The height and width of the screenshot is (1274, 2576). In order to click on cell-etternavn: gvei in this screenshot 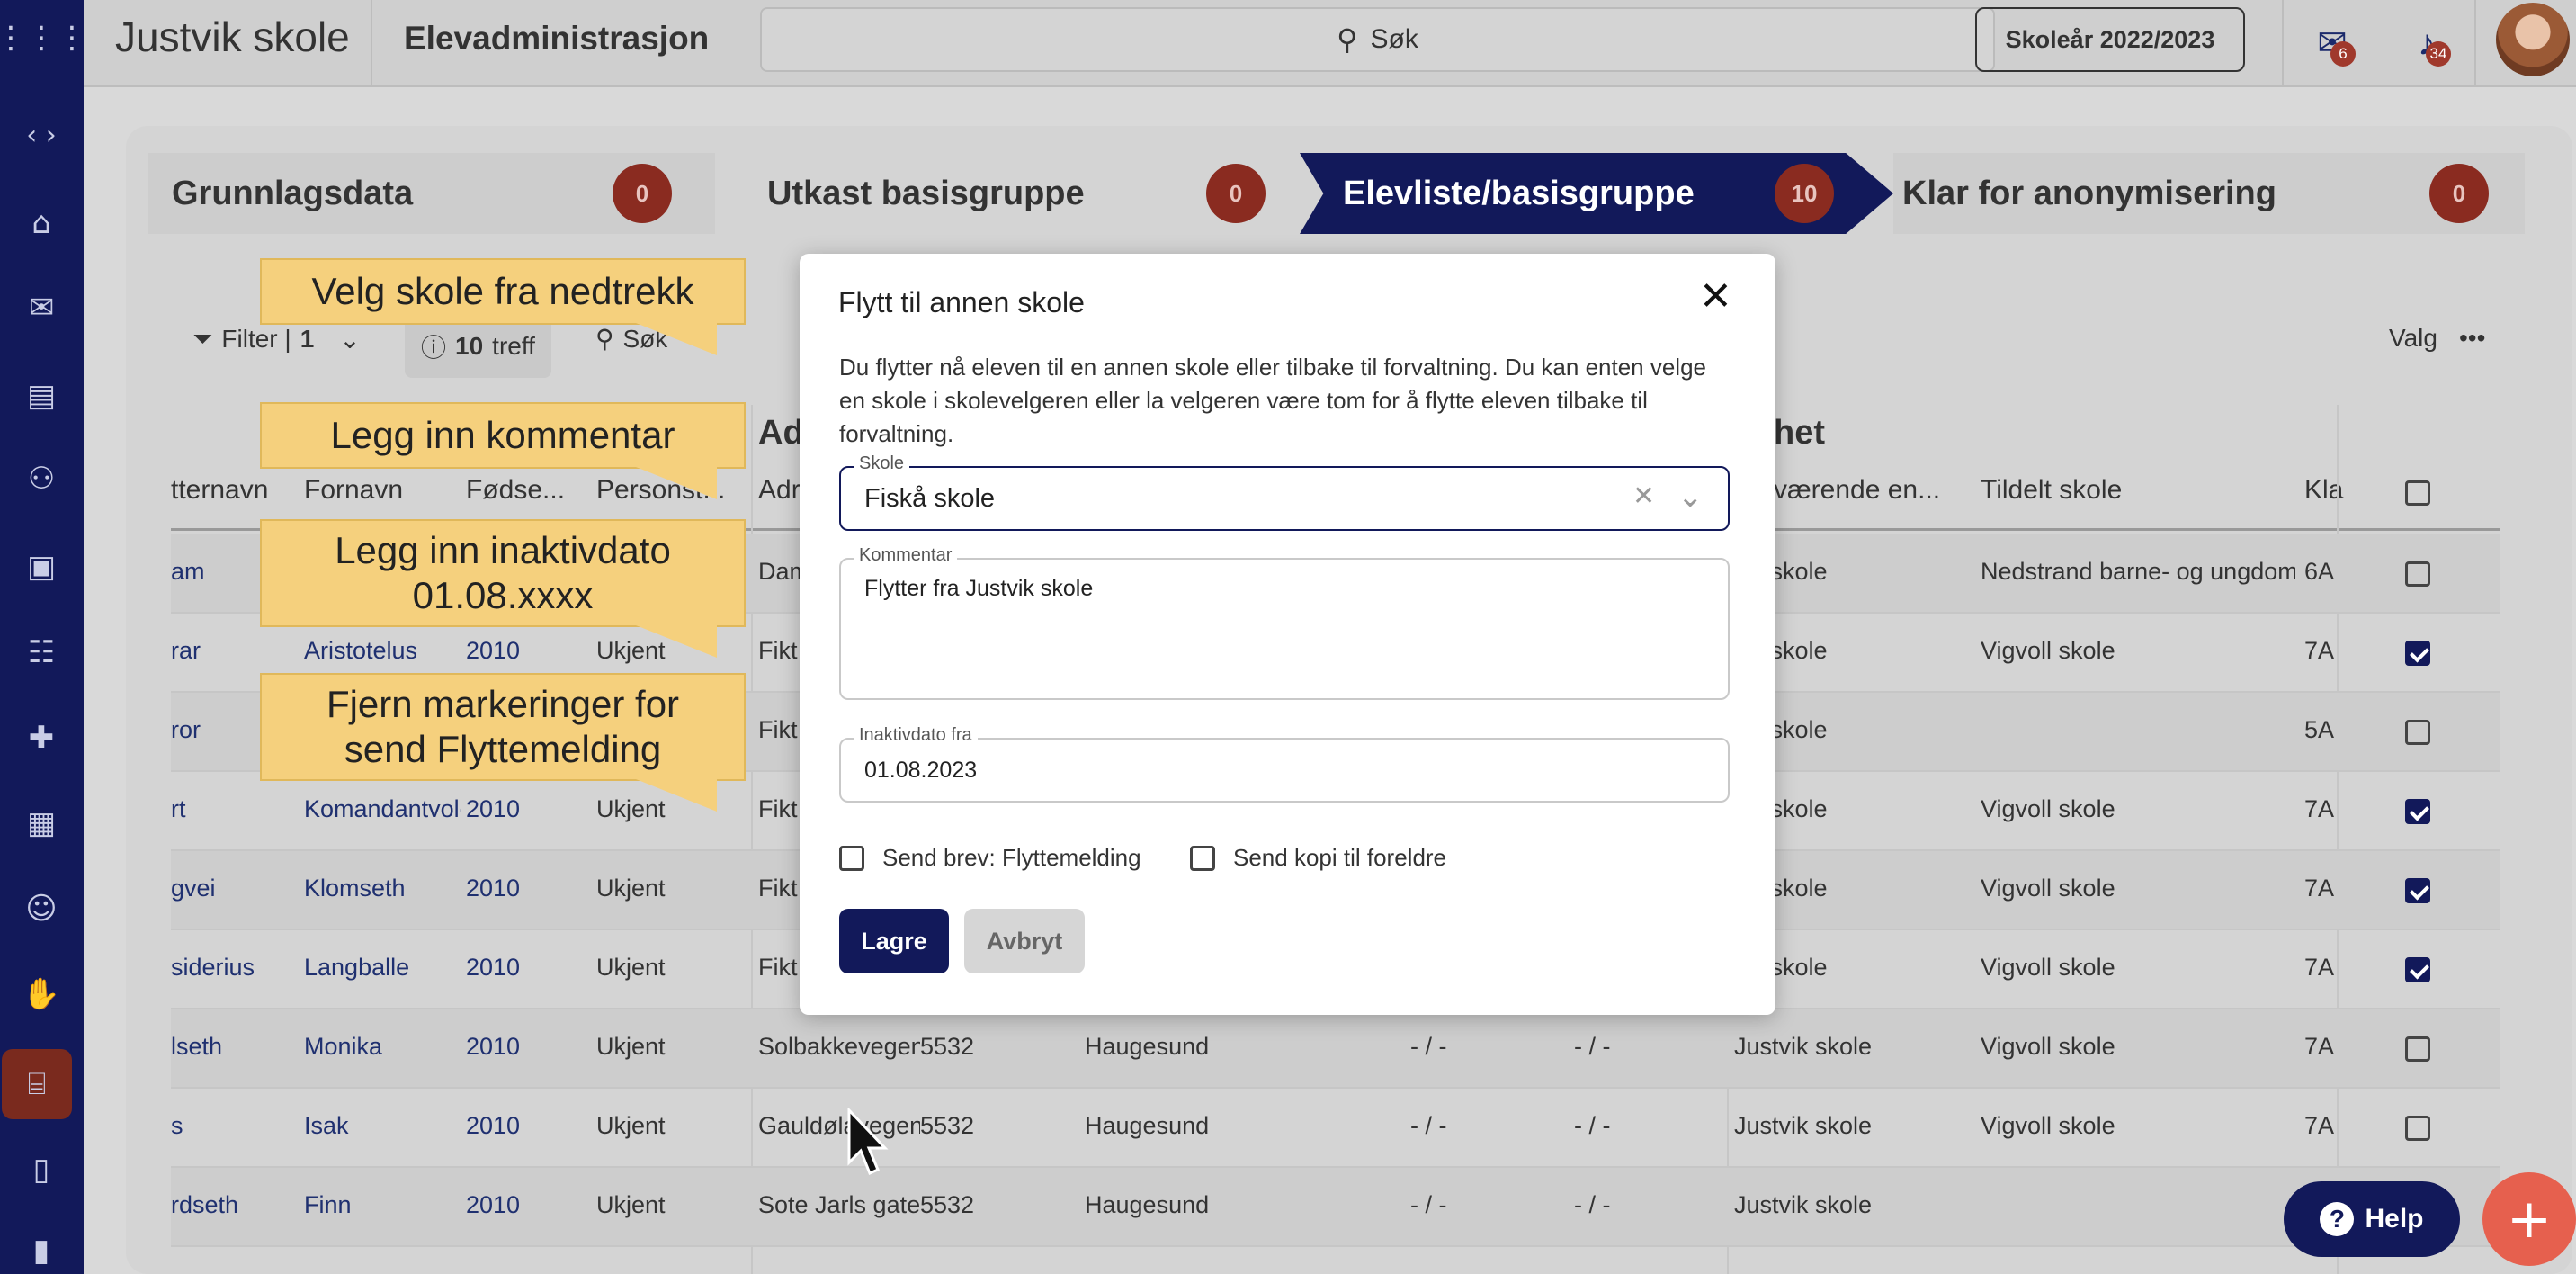, I will do `click(193, 888)`.